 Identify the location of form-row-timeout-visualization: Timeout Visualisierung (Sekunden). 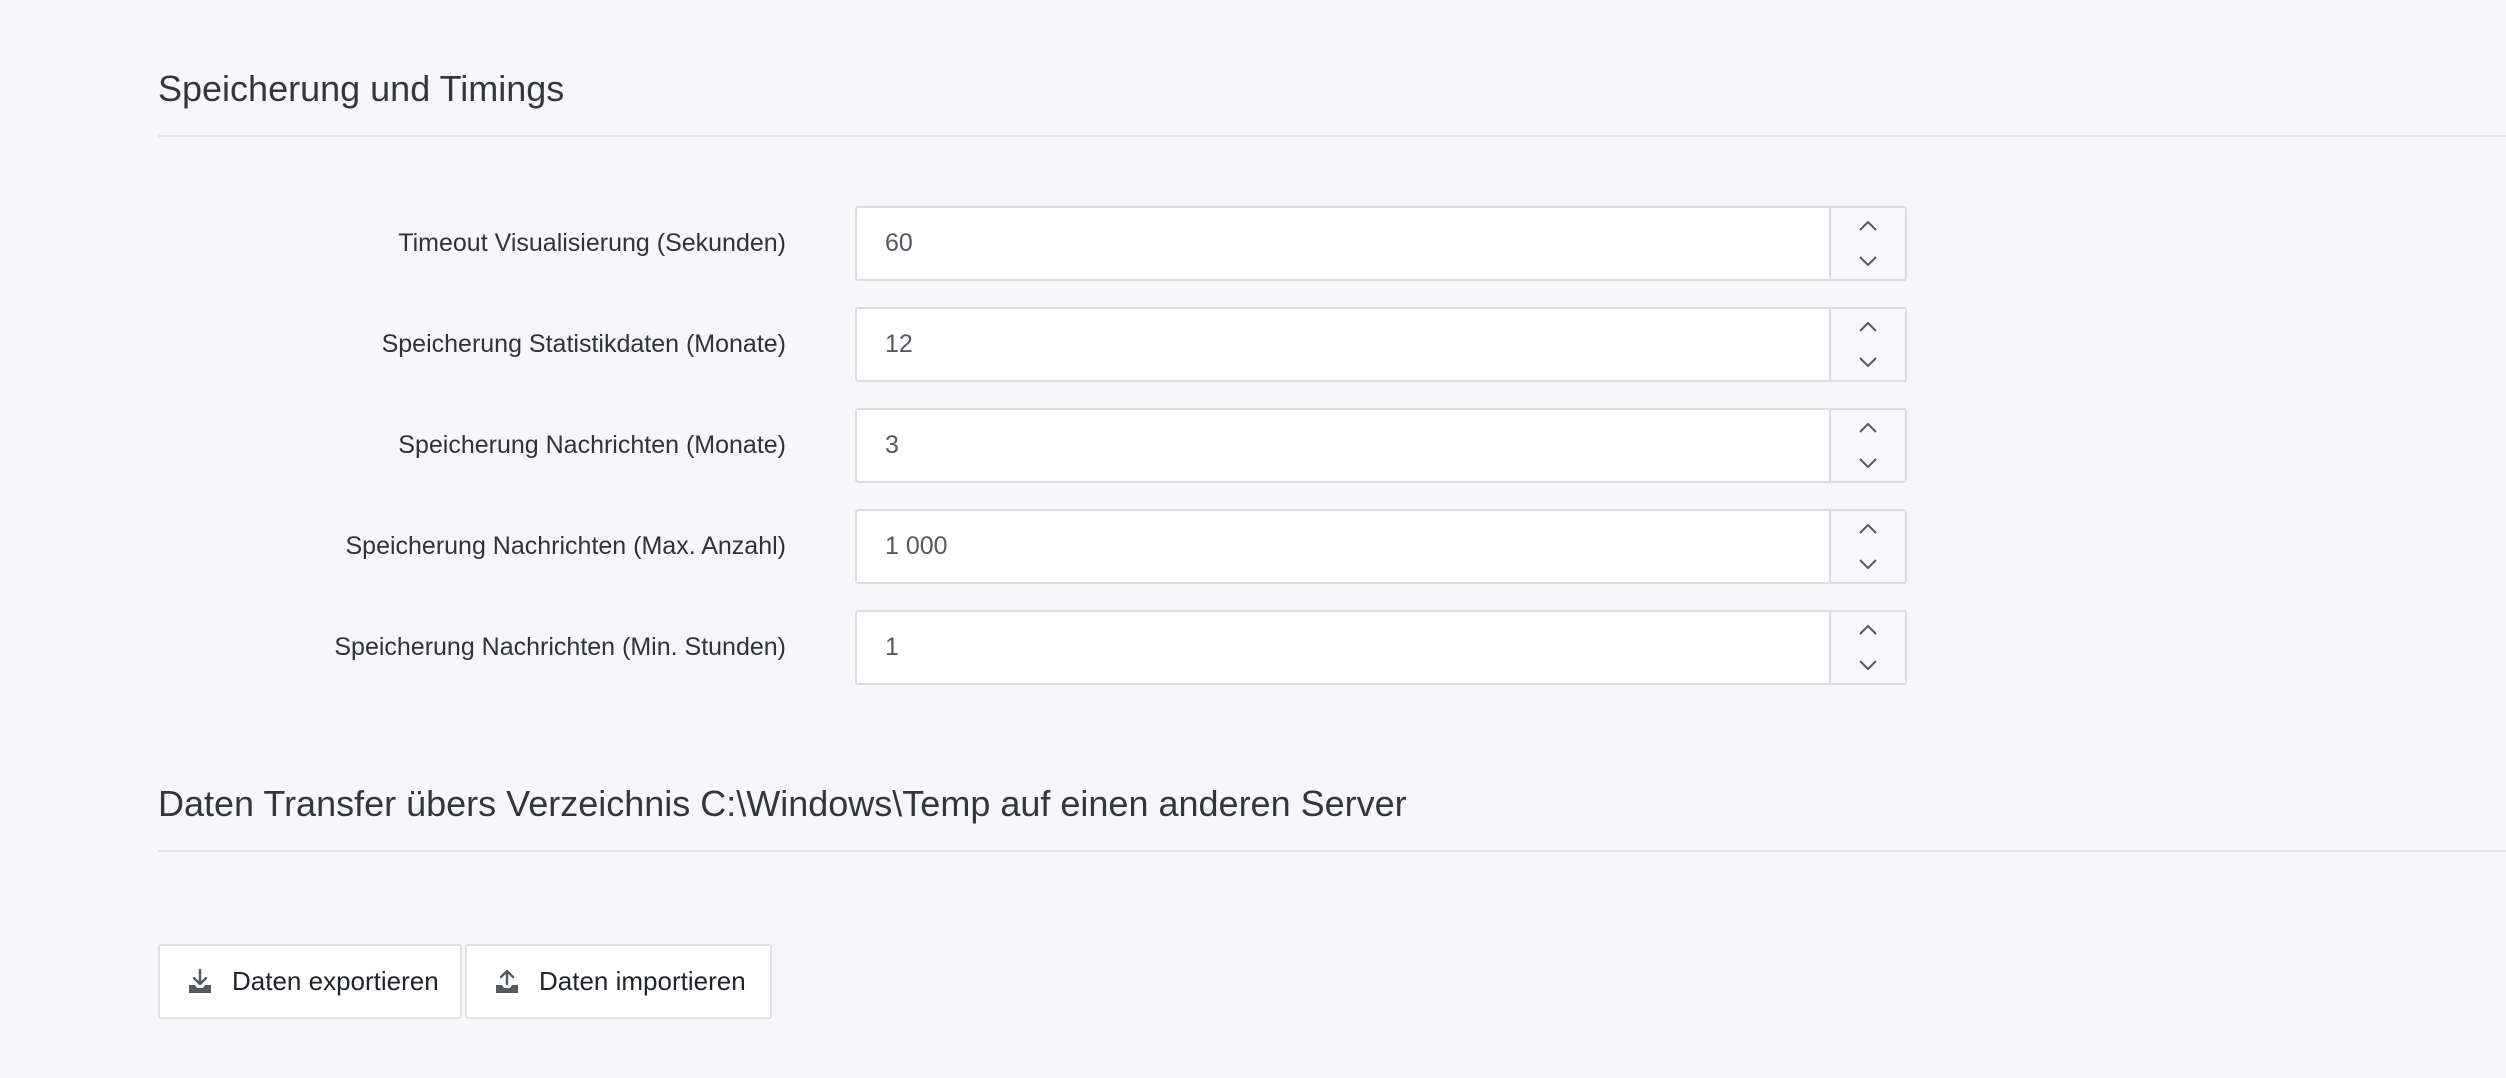
(954, 243).